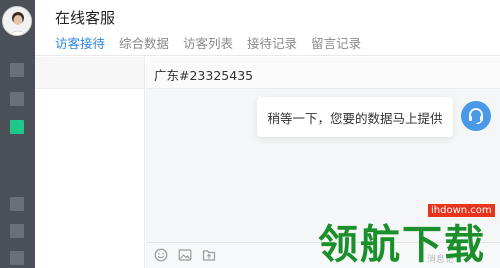 The width and height of the screenshot is (500, 268). I want to click on headset-icon, so click(476, 116).